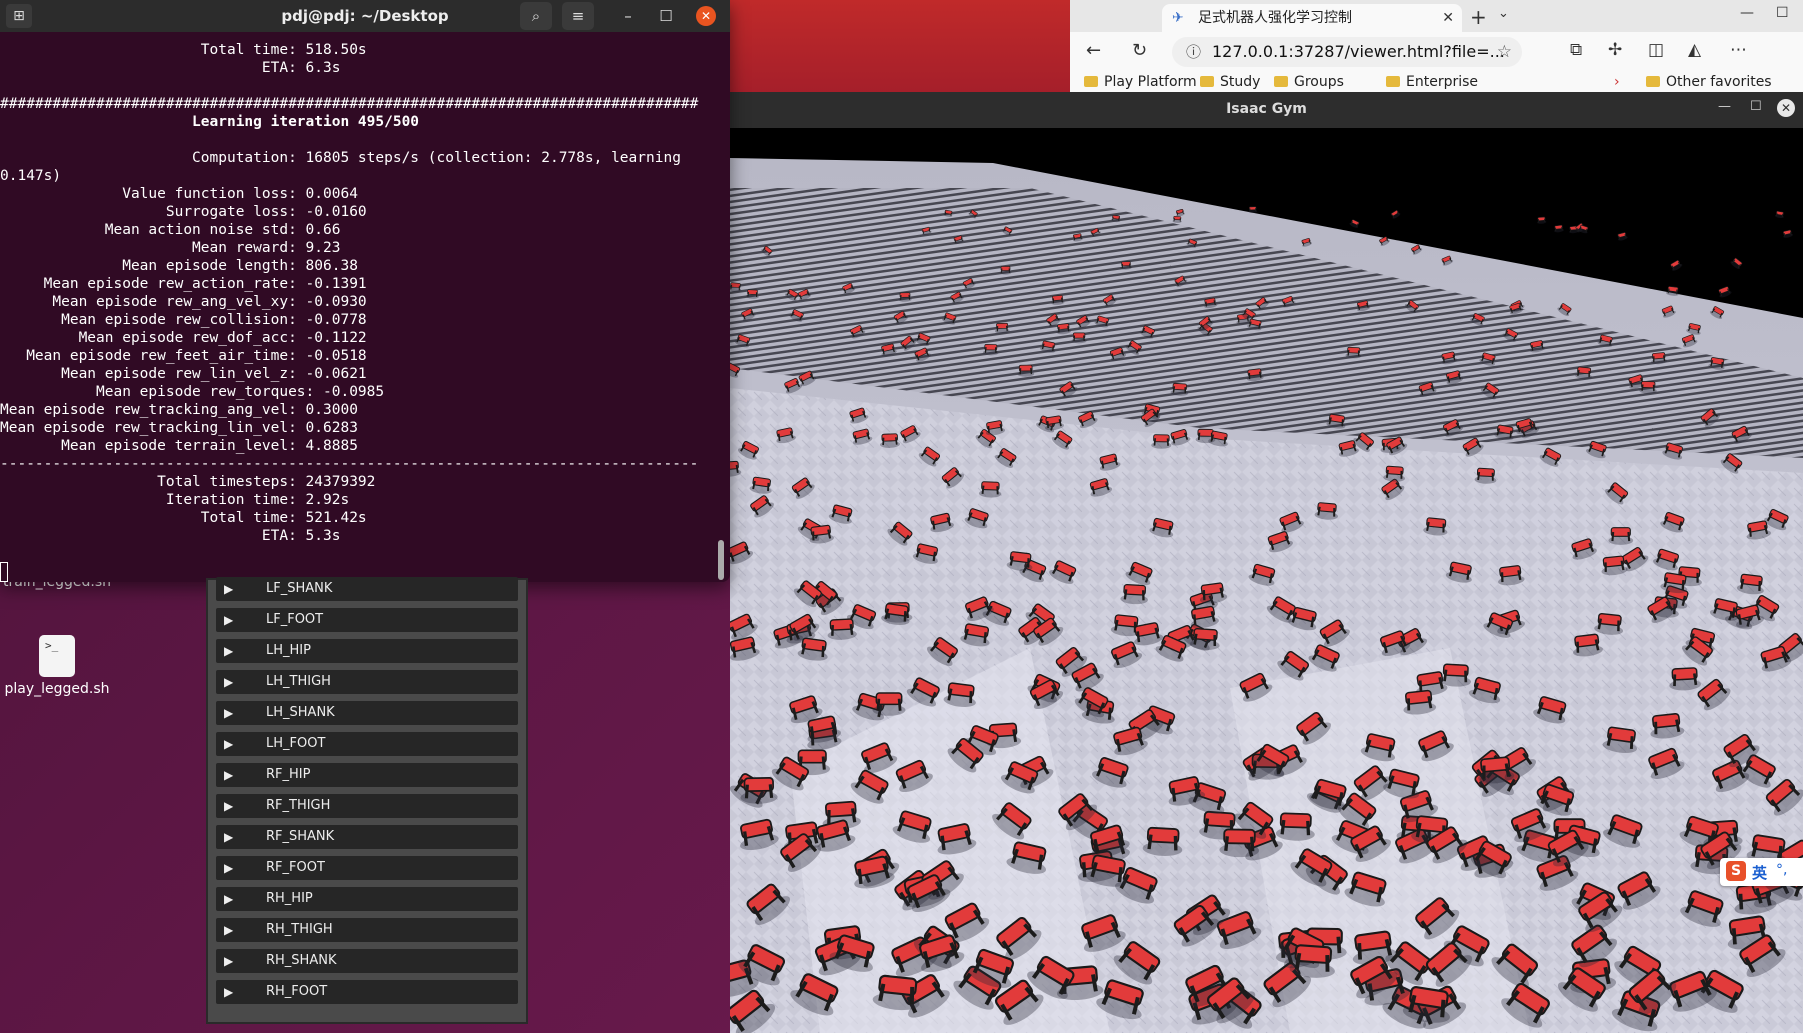 The width and height of the screenshot is (1803, 1033). What do you see at coordinates (367, 620) in the screenshot?
I see `joint-row: ▶ LF_FOOT` at bounding box center [367, 620].